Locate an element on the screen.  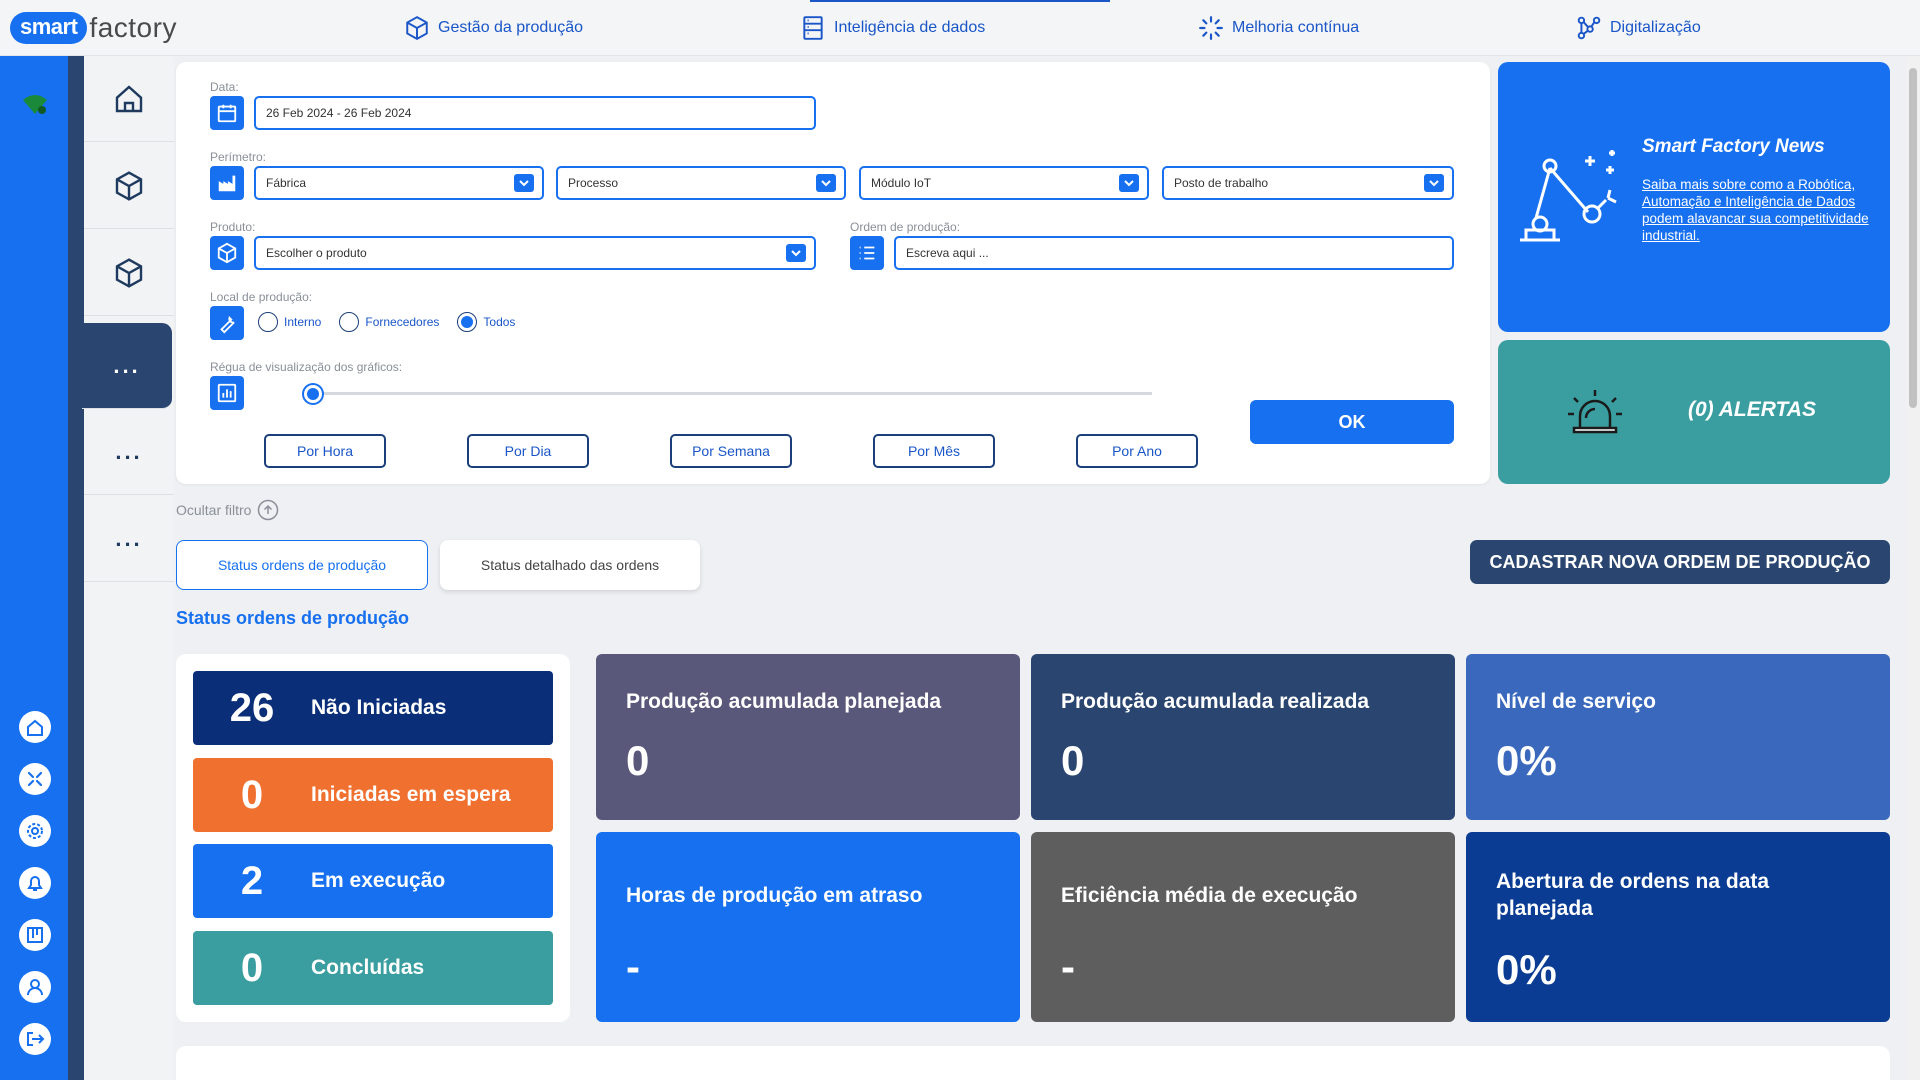
nav-active-indicator is located at coordinates (960, 1).